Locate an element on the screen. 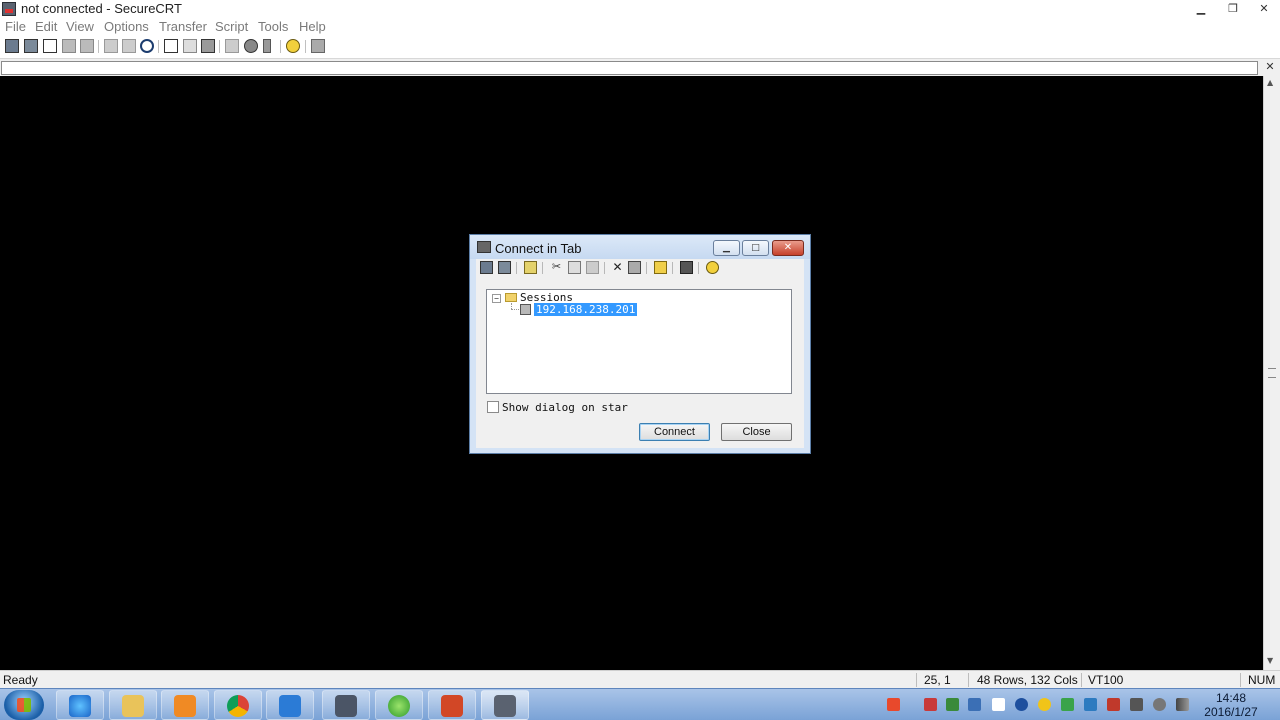  start-button is located at coordinates (24, 705).